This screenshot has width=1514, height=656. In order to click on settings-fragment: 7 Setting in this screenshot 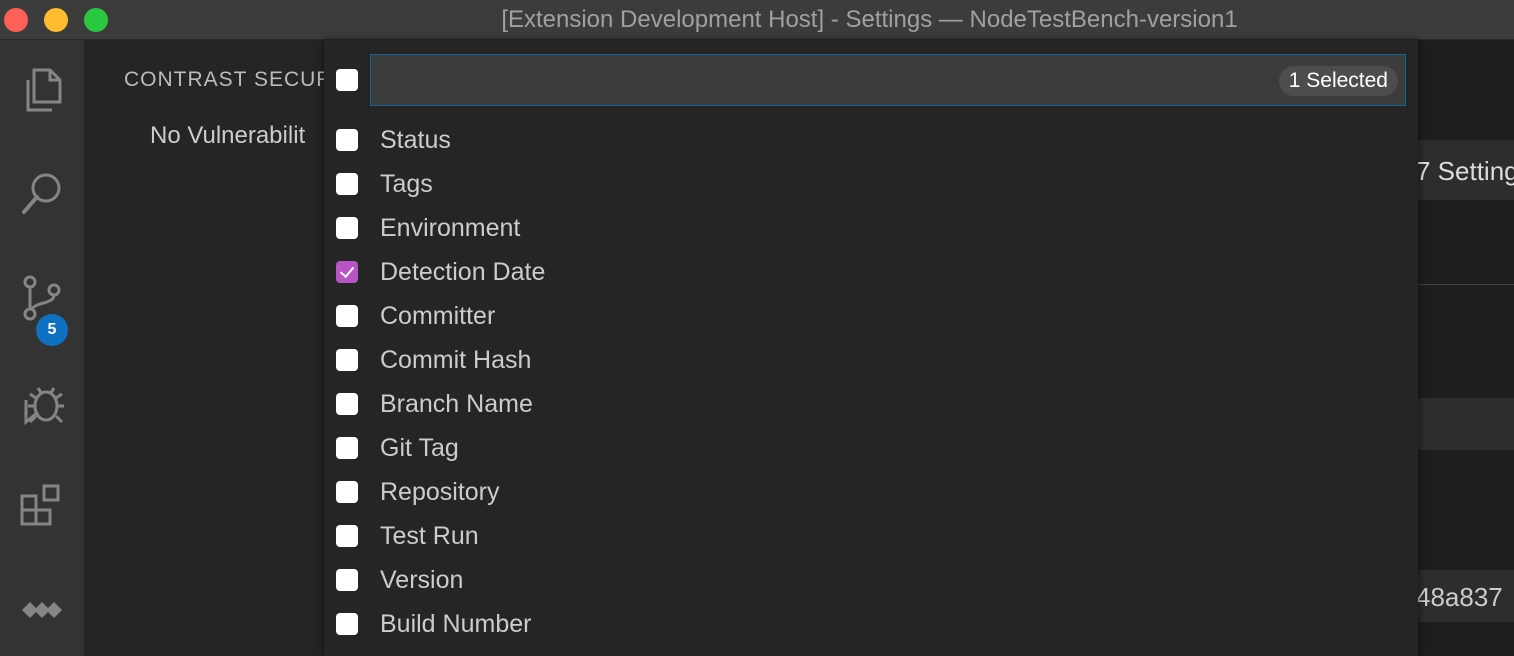, I will do `click(1465, 171)`.